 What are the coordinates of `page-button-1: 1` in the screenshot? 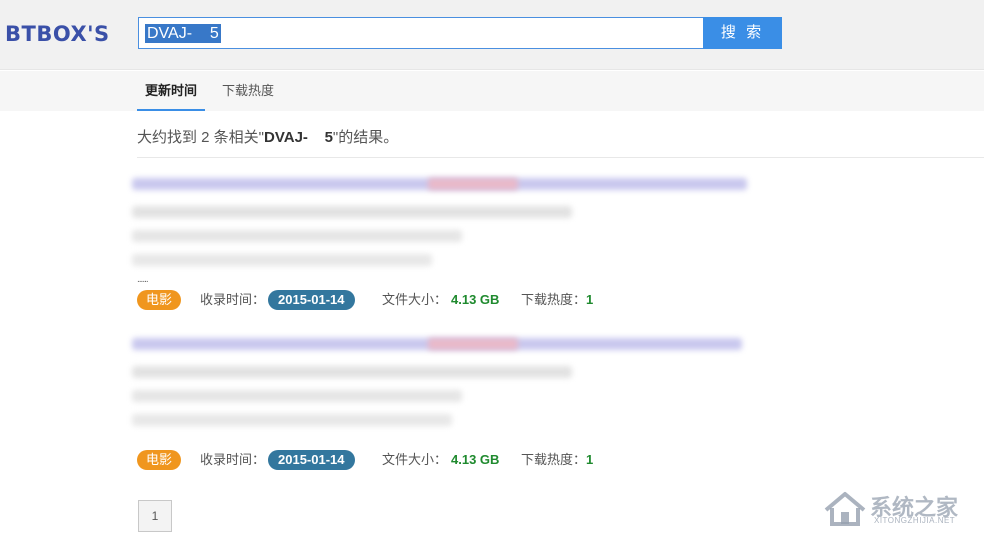 It's located at (155, 516).